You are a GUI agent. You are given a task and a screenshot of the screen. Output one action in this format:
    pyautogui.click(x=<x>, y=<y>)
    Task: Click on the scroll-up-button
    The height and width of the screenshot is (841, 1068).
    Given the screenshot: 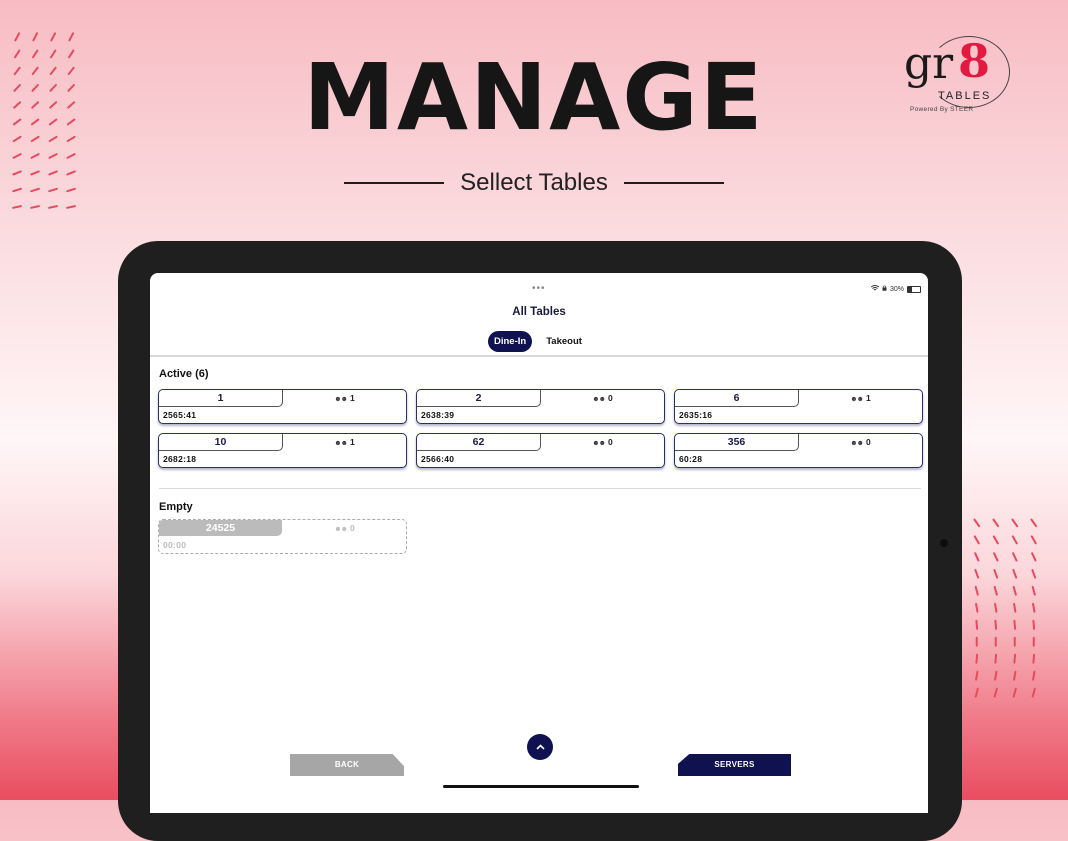 What is the action you would take?
    pyautogui.click(x=540, y=747)
    